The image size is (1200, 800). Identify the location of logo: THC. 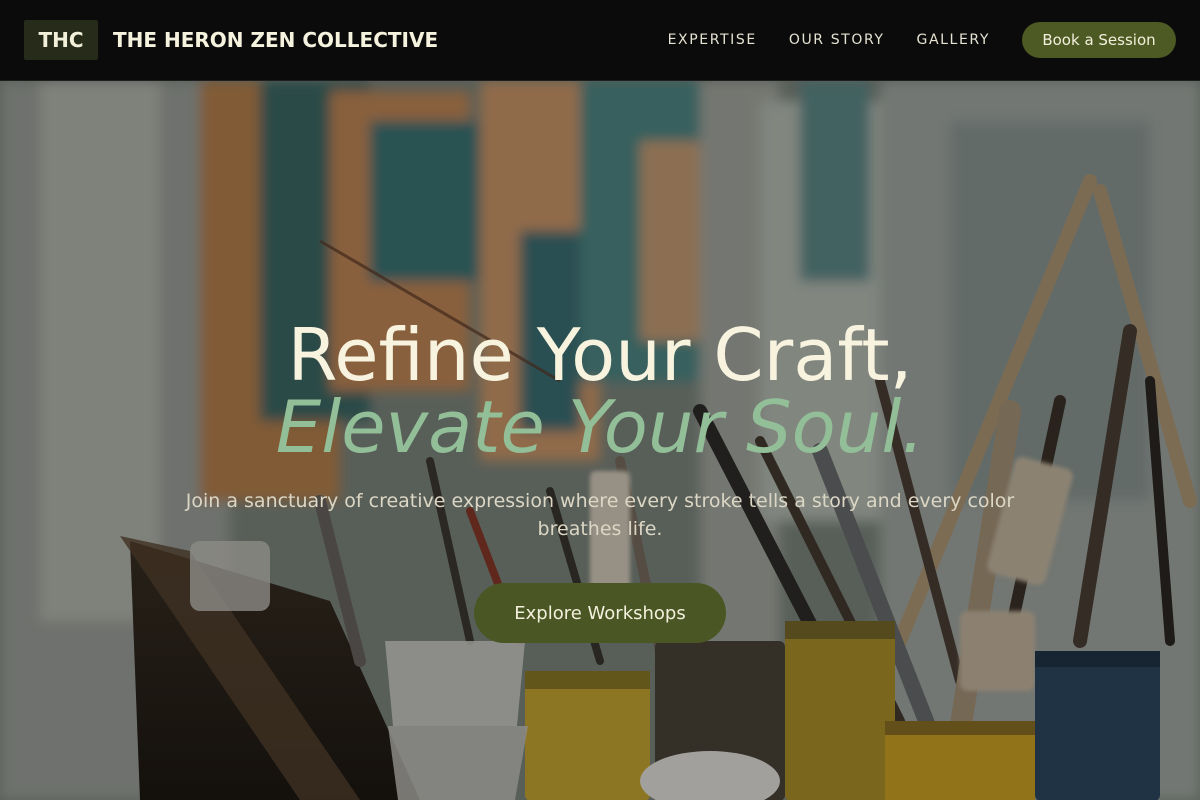
(61, 40).